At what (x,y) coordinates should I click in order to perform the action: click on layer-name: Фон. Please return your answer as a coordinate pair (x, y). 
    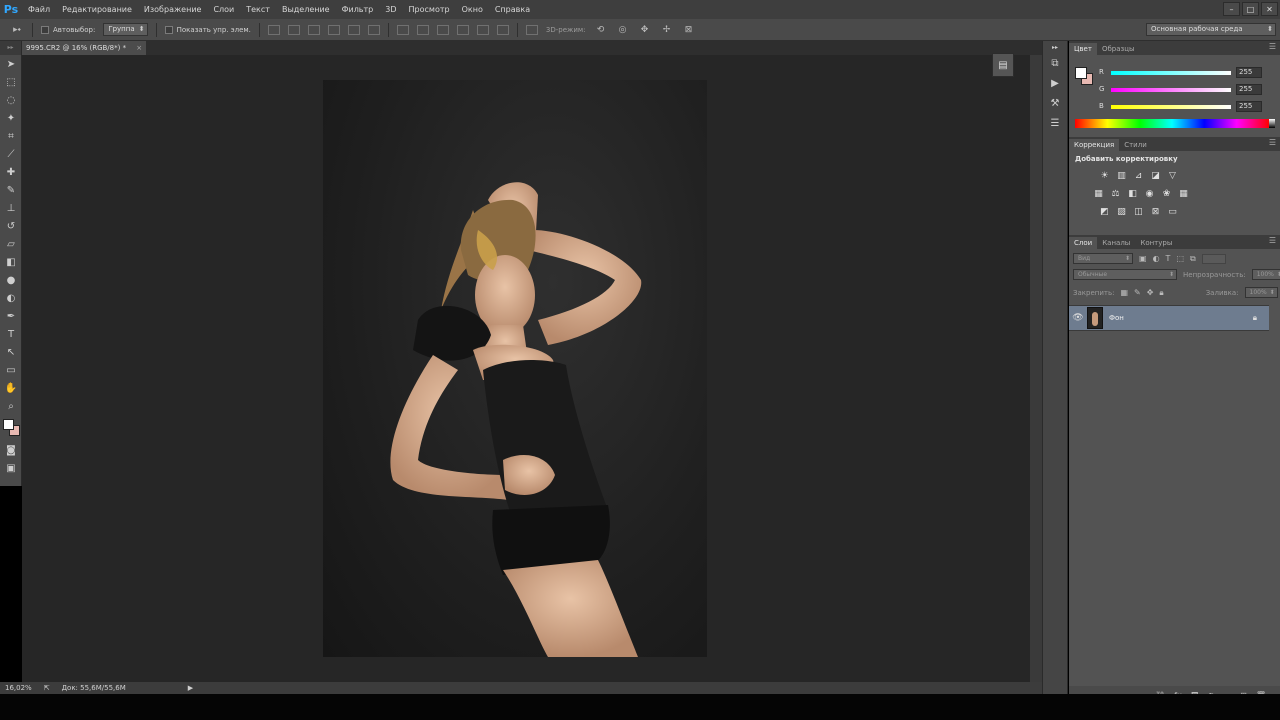
    Looking at the image, I should click on (1116, 318).